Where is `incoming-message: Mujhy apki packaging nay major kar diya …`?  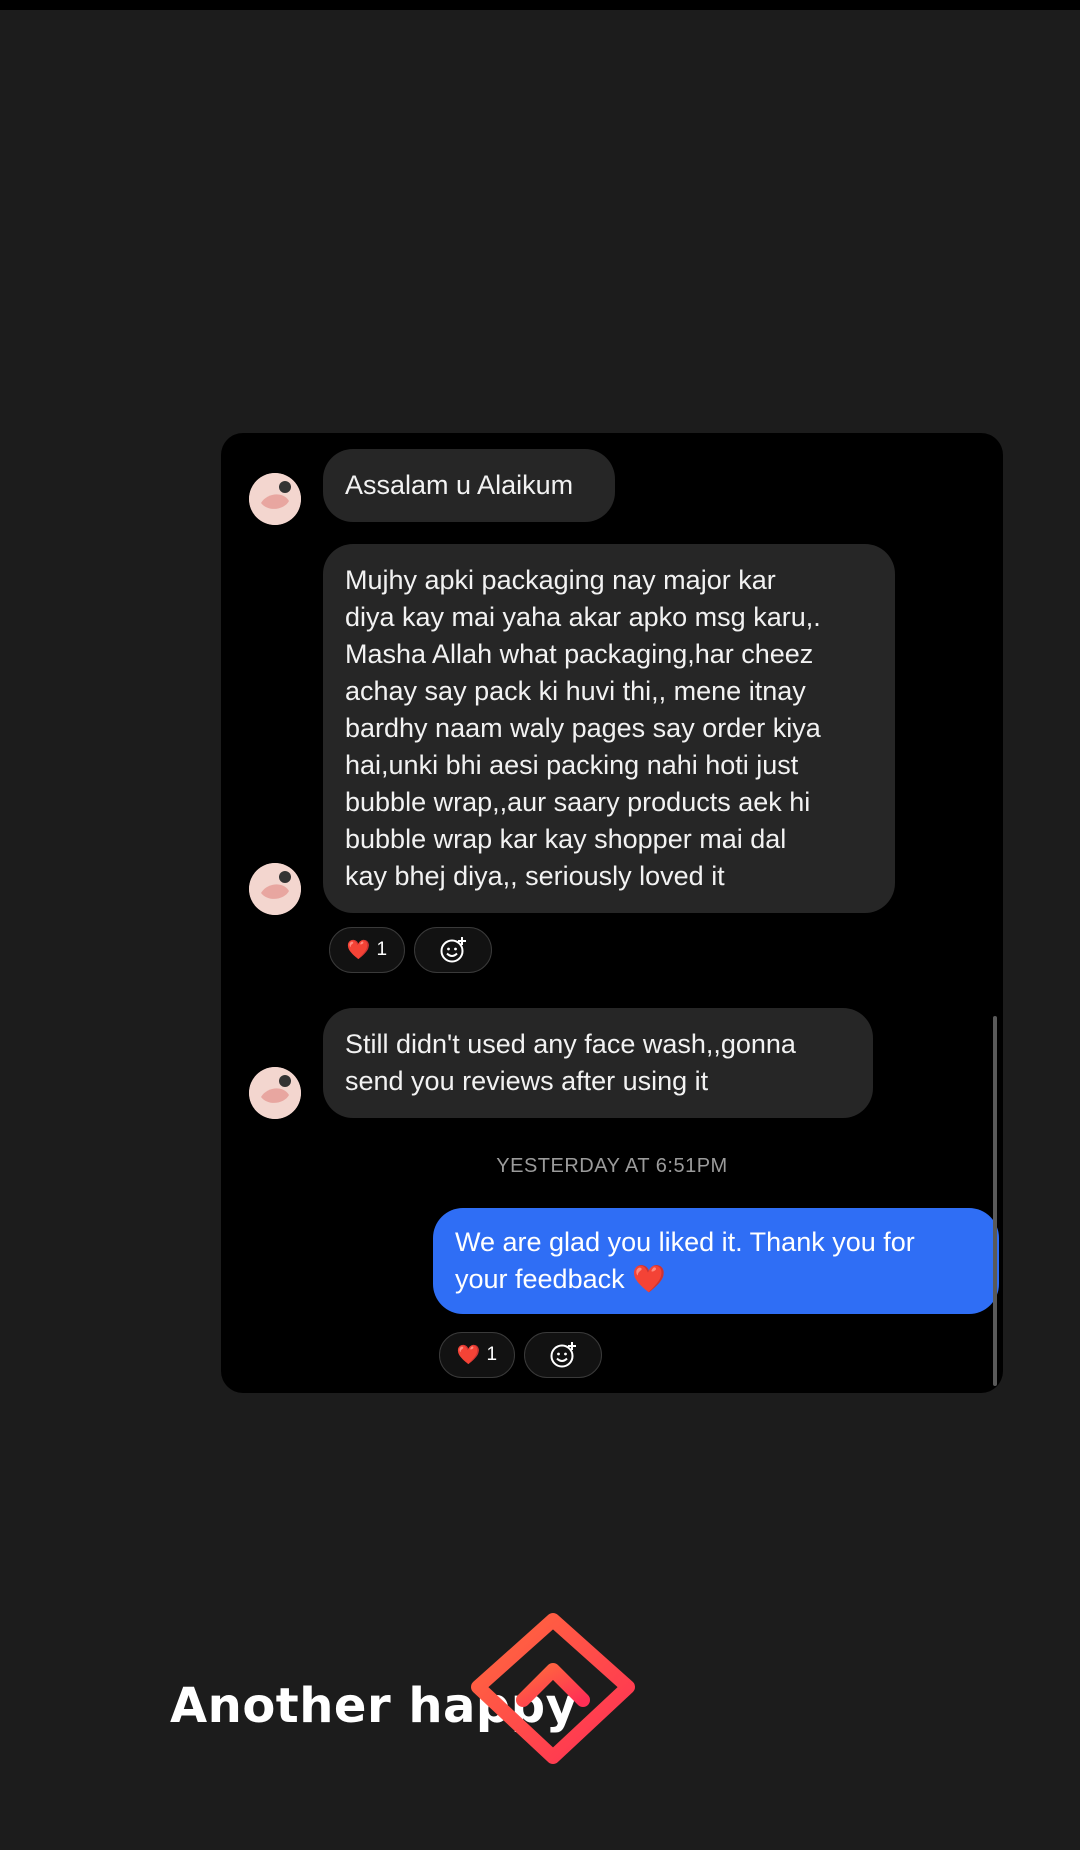 incoming-message: Mujhy apki packaging nay major kar diya … is located at coordinates (609, 728).